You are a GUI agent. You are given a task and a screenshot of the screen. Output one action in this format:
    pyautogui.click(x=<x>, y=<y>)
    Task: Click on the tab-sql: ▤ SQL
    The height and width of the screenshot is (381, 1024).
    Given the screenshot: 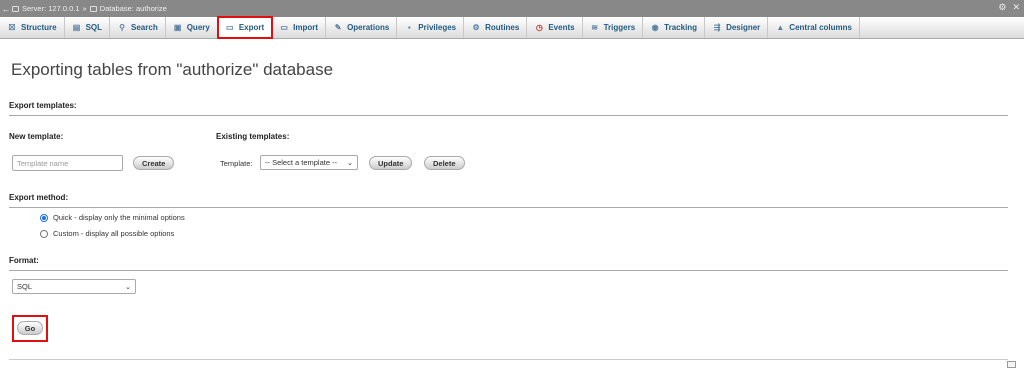 What is the action you would take?
    pyautogui.click(x=88, y=27)
    